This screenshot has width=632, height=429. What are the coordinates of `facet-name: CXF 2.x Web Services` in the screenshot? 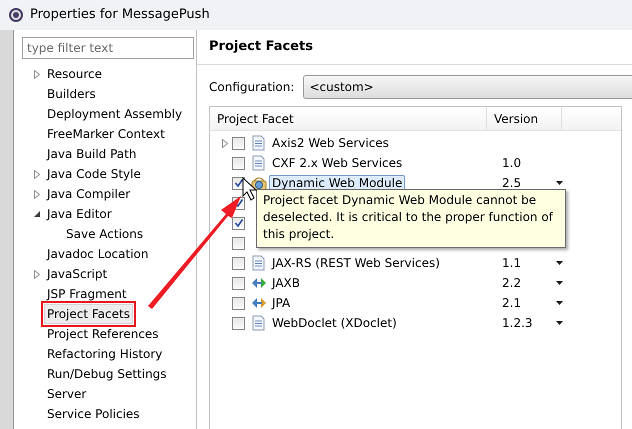 It's located at (337, 163).